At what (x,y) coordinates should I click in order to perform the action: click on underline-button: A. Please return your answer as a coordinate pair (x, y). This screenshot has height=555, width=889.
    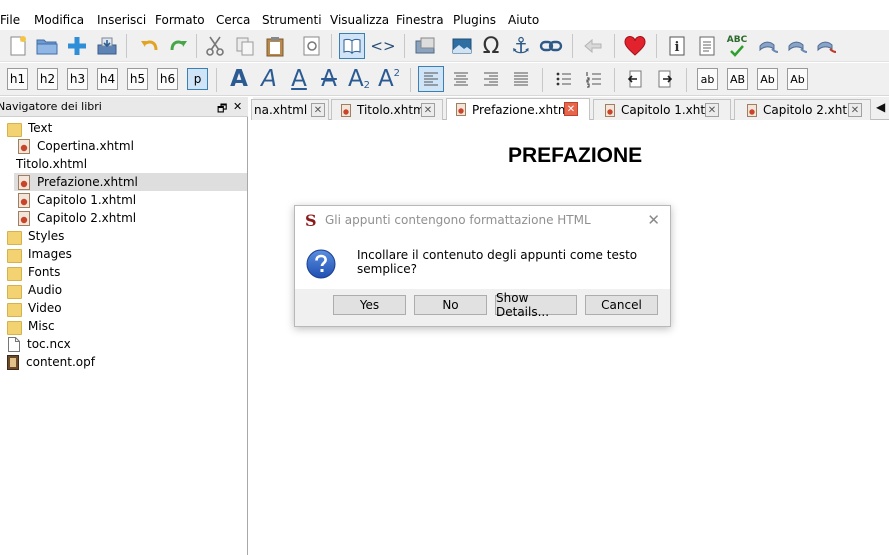
    Looking at the image, I should click on (299, 79).